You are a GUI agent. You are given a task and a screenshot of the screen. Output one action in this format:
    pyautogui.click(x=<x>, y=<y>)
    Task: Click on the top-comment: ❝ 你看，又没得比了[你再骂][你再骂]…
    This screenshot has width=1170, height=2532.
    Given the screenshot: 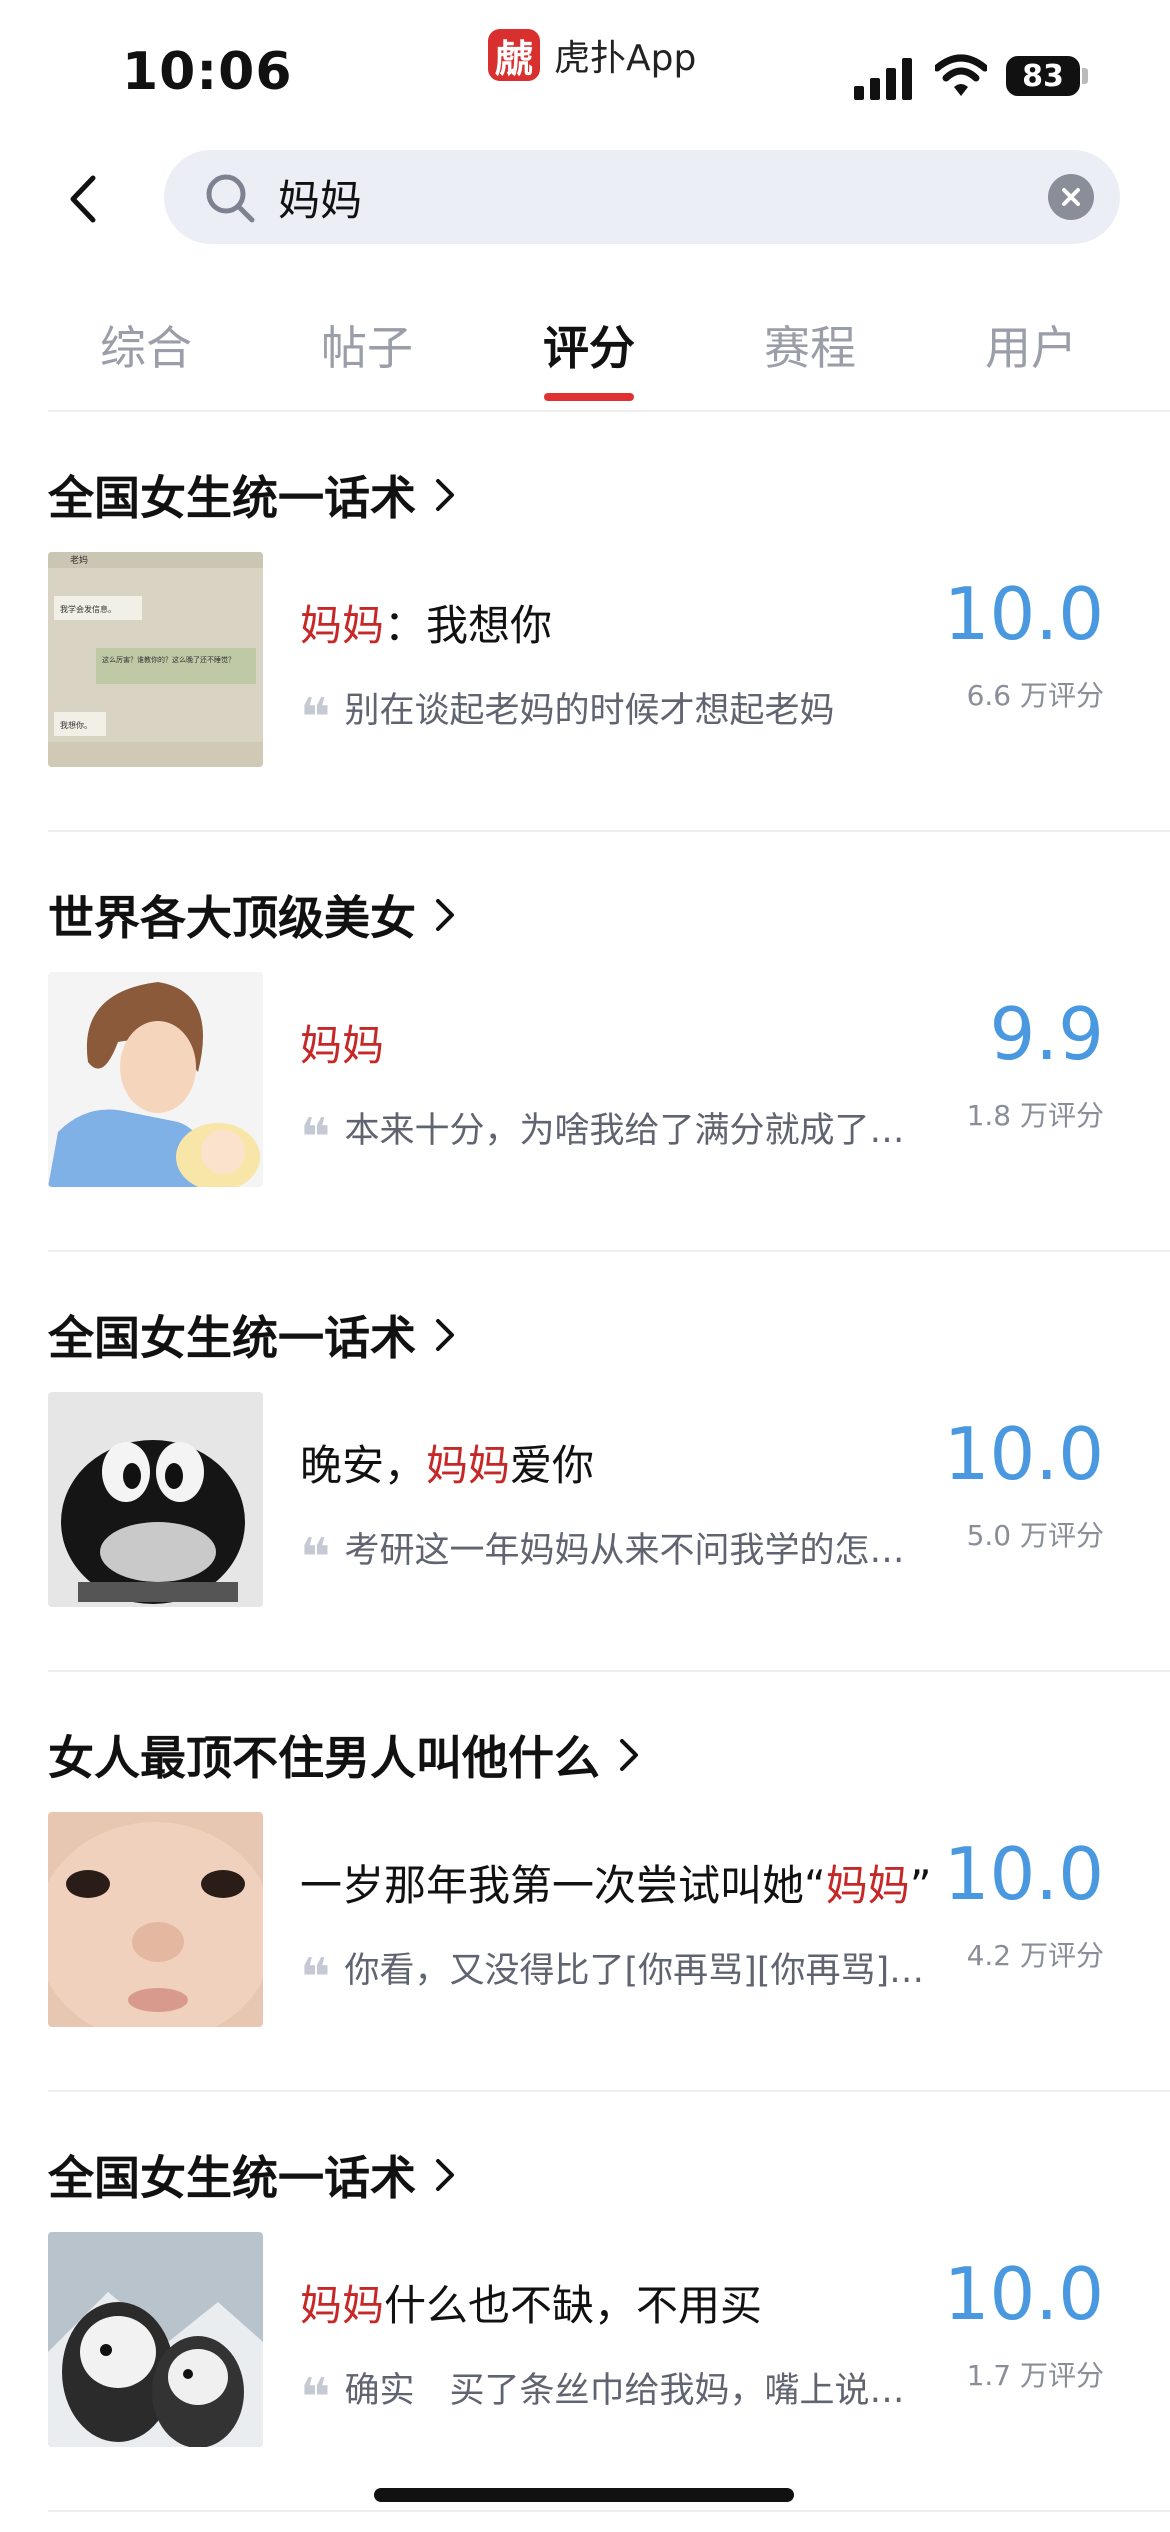 What is the action you would take?
    pyautogui.click(x=612, y=1970)
    